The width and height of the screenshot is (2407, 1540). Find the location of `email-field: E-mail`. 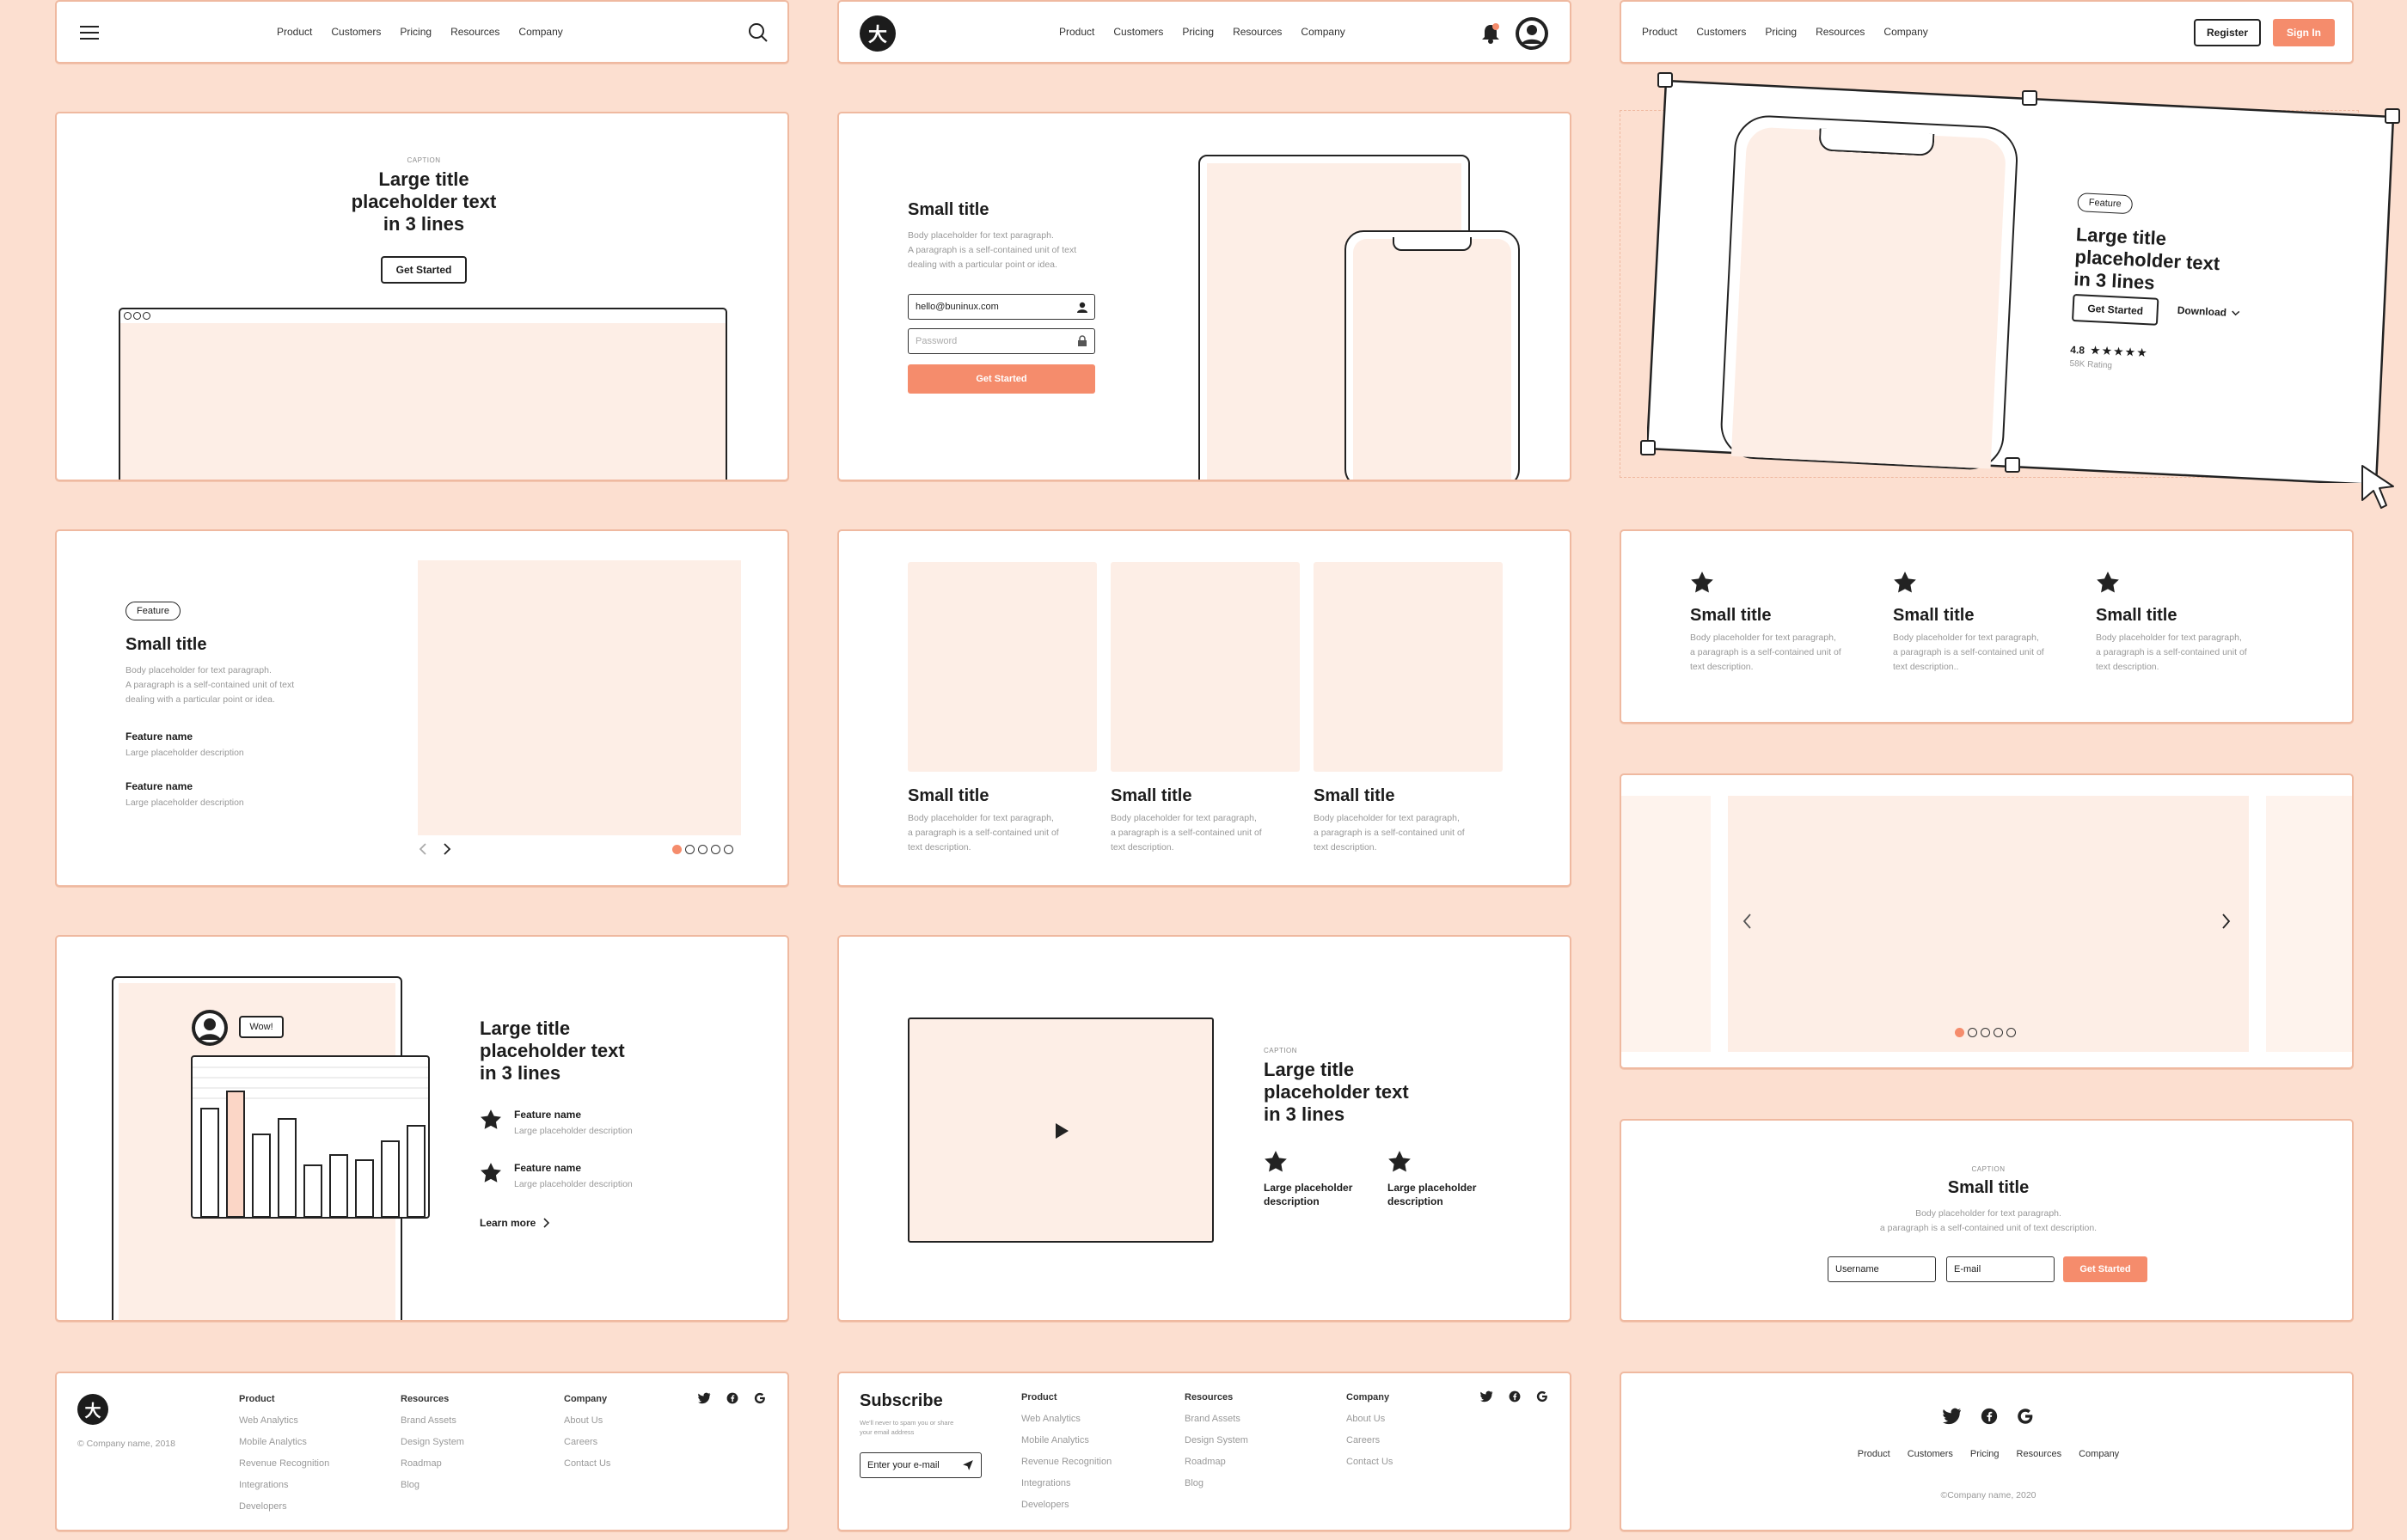

email-field: E-mail is located at coordinates (2000, 1269).